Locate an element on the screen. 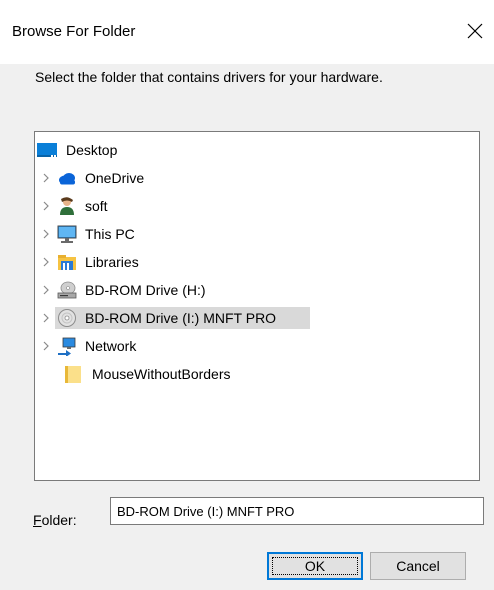 The height and width of the screenshot is (590, 494). folder-label: Folder: is located at coordinates (55, 520).